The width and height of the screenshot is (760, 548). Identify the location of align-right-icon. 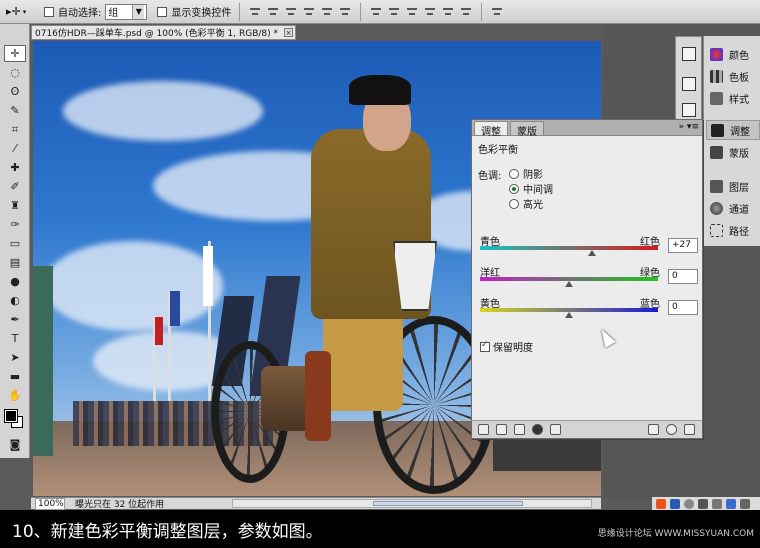
(345, 12).